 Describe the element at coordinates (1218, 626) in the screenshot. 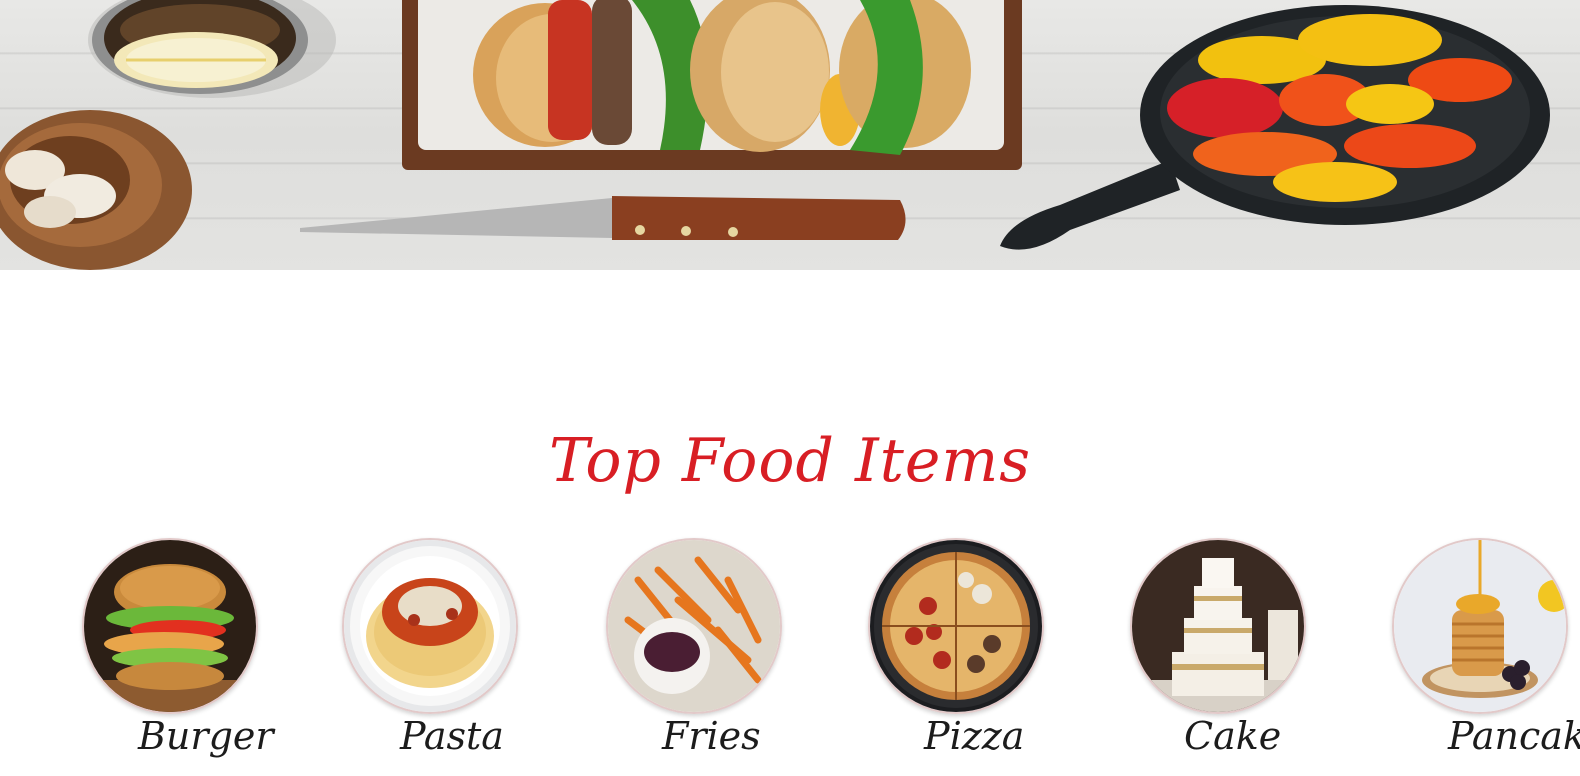

I see `cake-icon` at that location.